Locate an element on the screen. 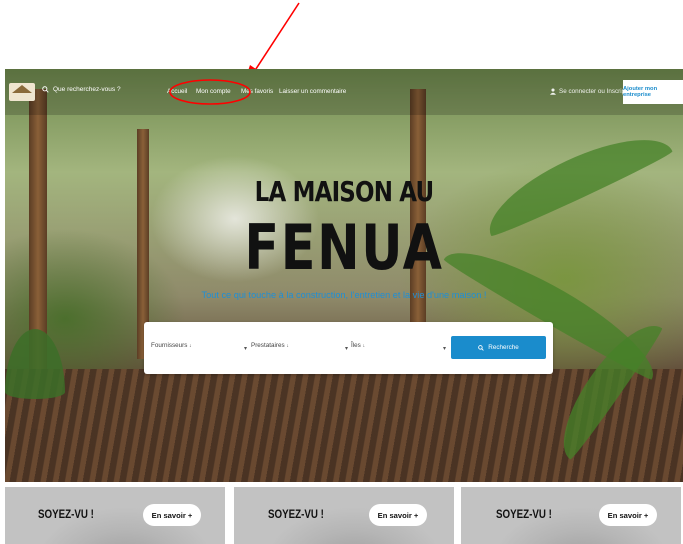 The image size is (683, 544). search-button: Recherche is located at coordinates (498, 347).